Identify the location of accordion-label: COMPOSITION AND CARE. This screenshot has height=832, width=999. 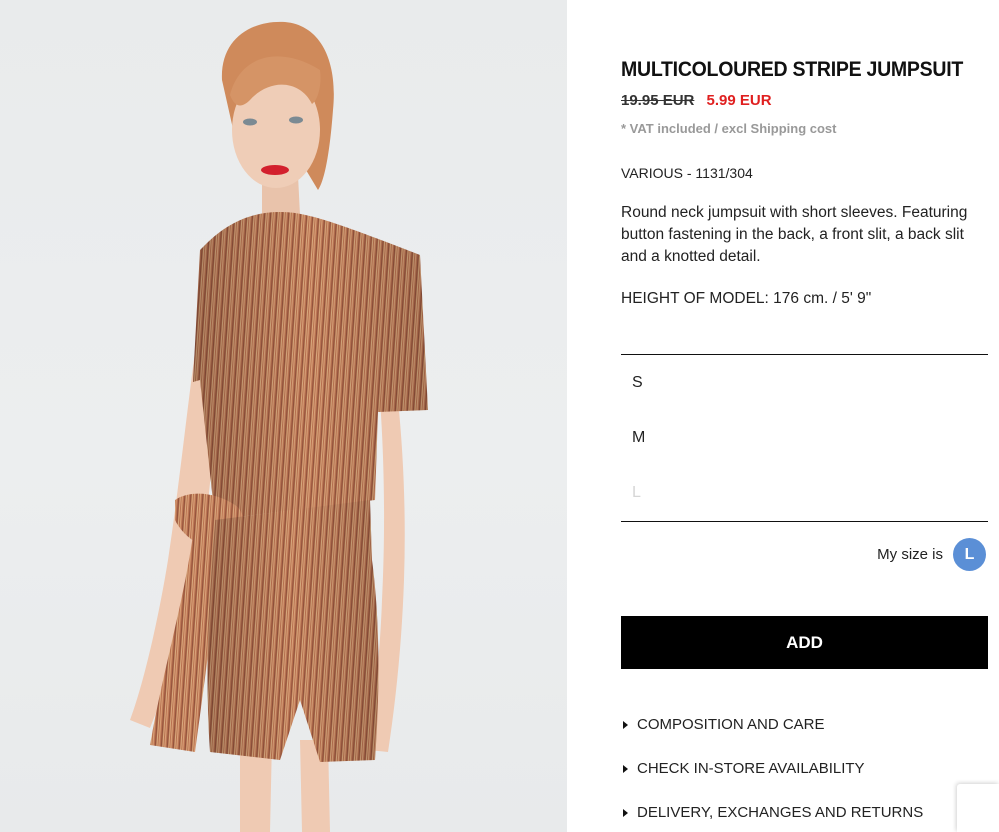
(731, 724).